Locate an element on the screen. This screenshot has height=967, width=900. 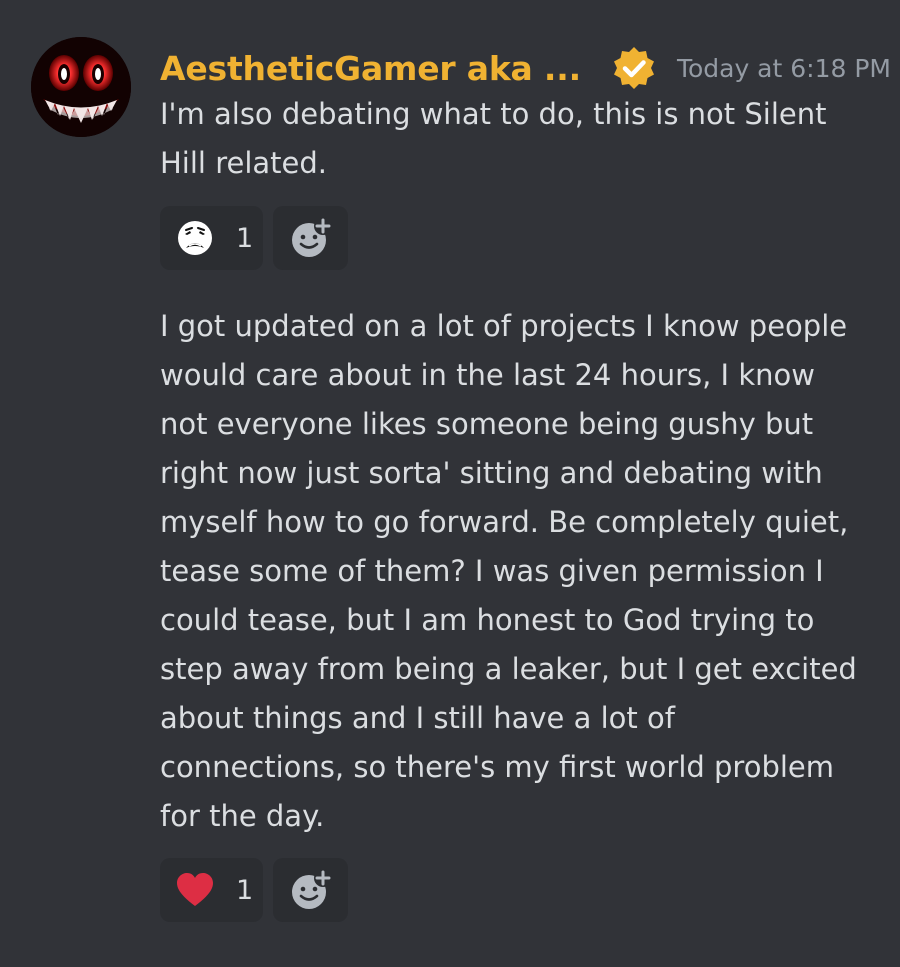
verified-check-badge-icon is located at coordinates (634, 68).